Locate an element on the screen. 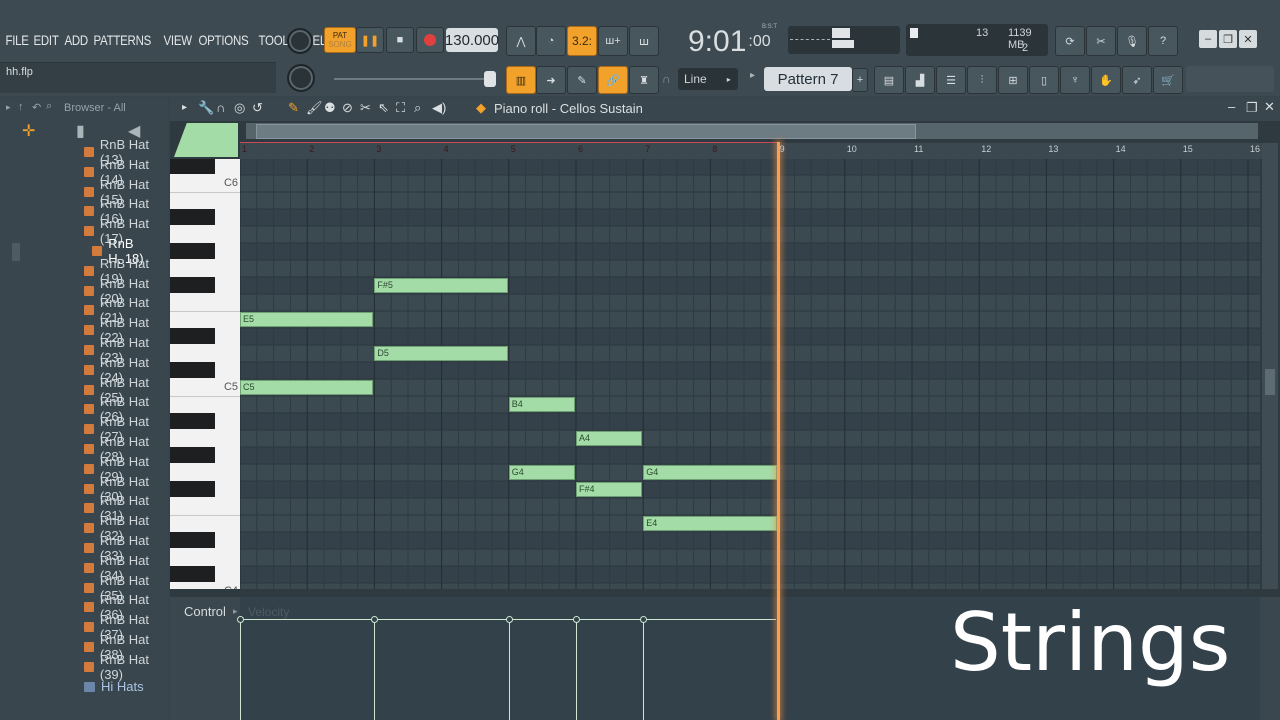  mic-button: 🎙 is located at coordinates (1132, 41).